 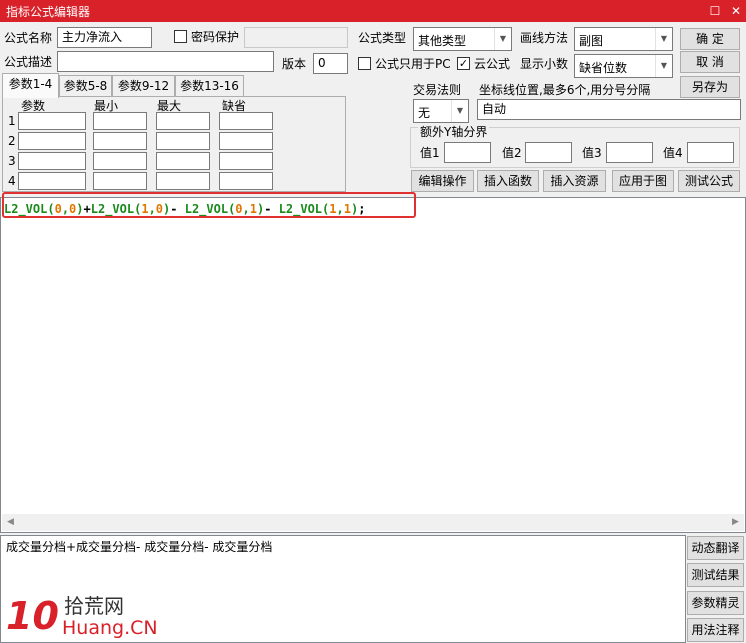 I want to click on watermark-logo: 10 拾荒网 Huang.CN, so click(x=96, y=618).